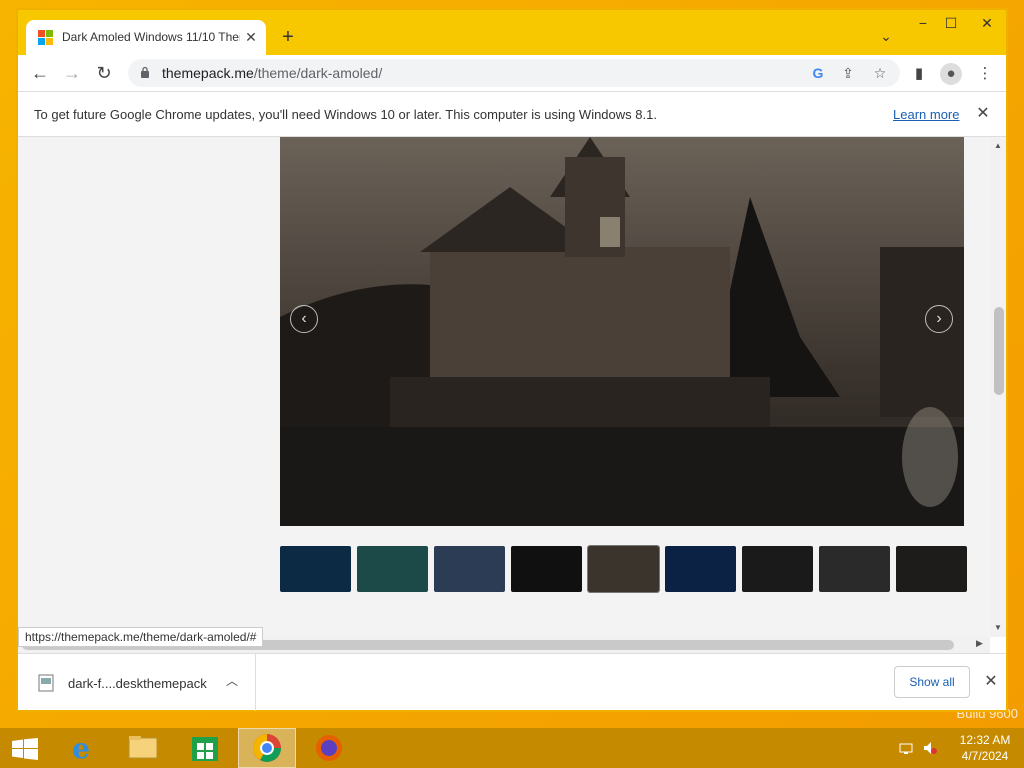 This screenshot has width=1024, height=768. Describe the element at coordinates (926, 114) in the screenshot. I see `learn-more-link: Learn more` at that location.